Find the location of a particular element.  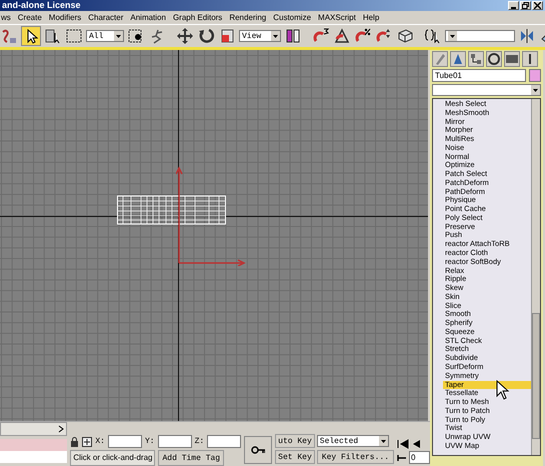

current-frame-field: 0 is located at coordinates (419, 457).